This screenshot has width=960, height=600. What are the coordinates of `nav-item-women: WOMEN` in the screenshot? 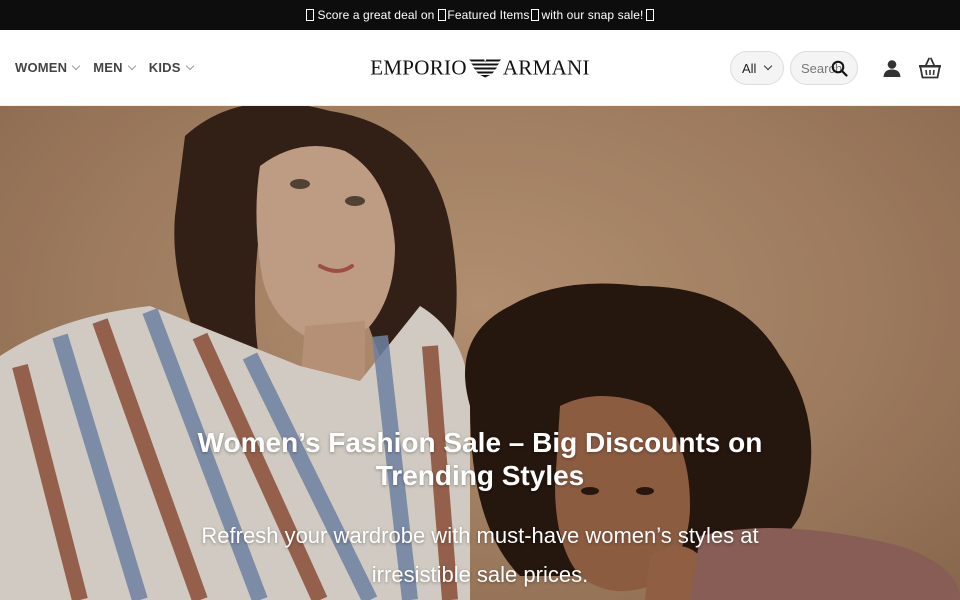 It's located at (48, 67).